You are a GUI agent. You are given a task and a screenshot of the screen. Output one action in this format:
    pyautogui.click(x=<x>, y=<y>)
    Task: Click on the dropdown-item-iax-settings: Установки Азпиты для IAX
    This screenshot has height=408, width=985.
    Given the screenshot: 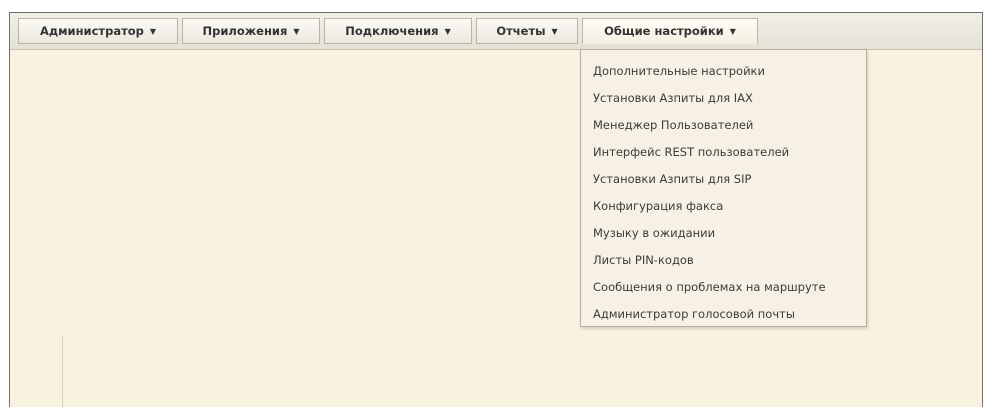 What is the action you would take?
    pyautogui.click(x=673, y=98)
    